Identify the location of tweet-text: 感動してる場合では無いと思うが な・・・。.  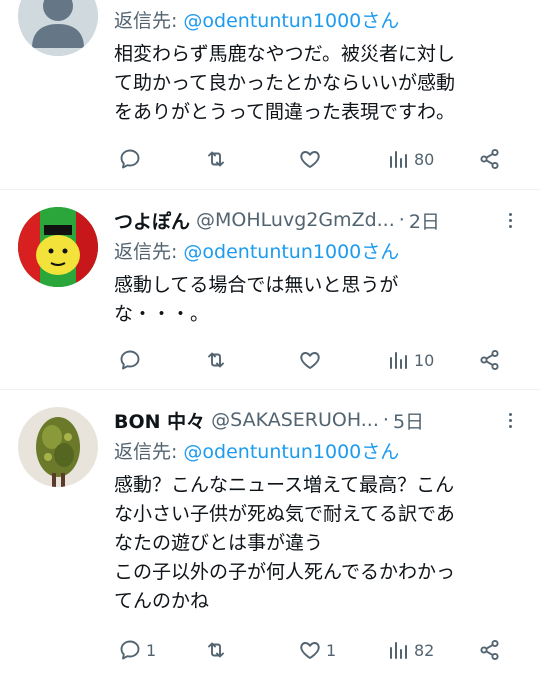
(318, 300).